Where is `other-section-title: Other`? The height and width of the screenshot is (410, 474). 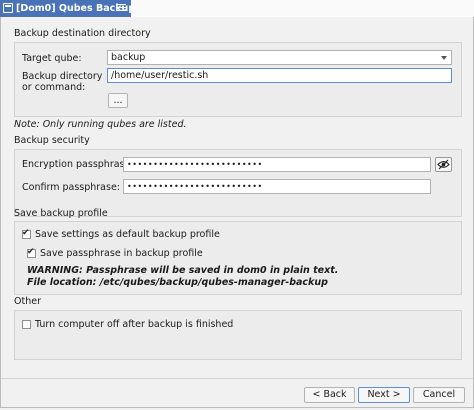 other-section-title: Other is located at coordinates (27, 301).